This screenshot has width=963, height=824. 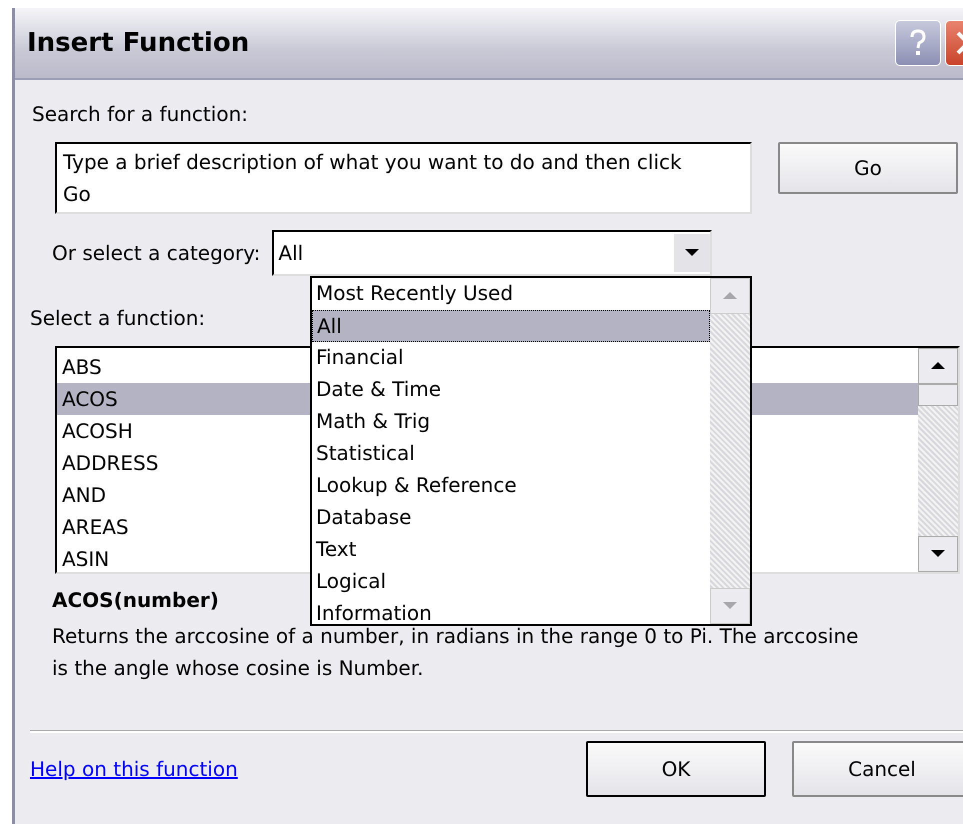 I want to click on search-label: Search for a function:, so click(x=140, y=114).